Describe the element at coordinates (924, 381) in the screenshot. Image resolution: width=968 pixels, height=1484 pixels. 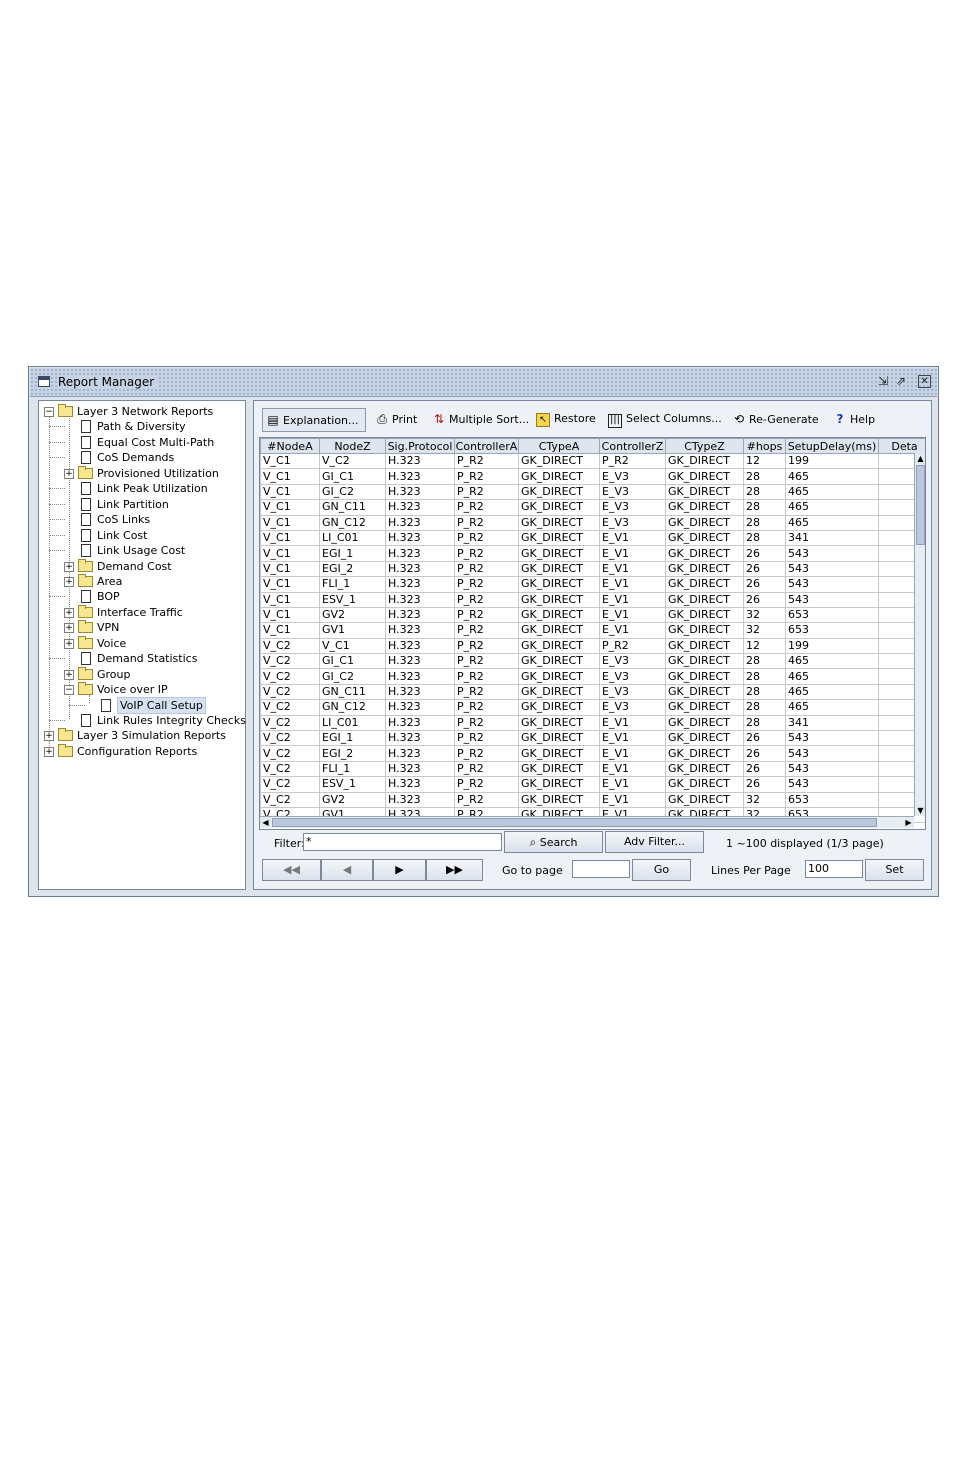
I see `close-icon: ✕` at that location.